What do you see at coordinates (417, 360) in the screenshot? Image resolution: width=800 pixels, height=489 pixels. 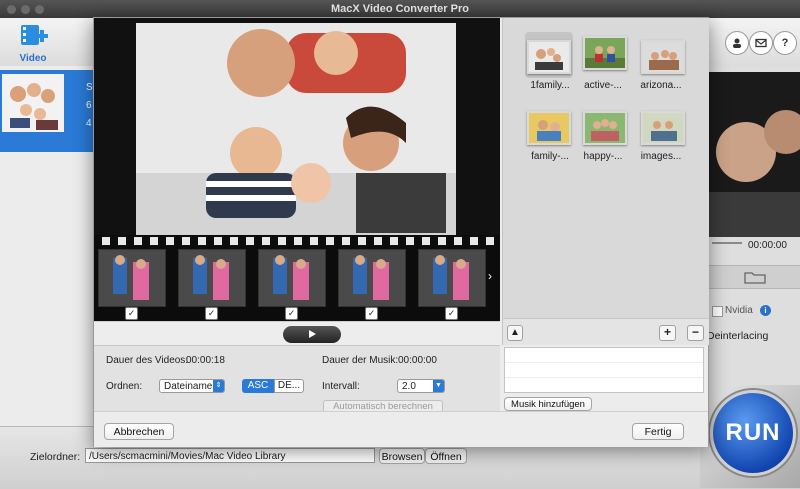 I see `music-duration-value: 00:00:00` at bounding box center [417, 360].